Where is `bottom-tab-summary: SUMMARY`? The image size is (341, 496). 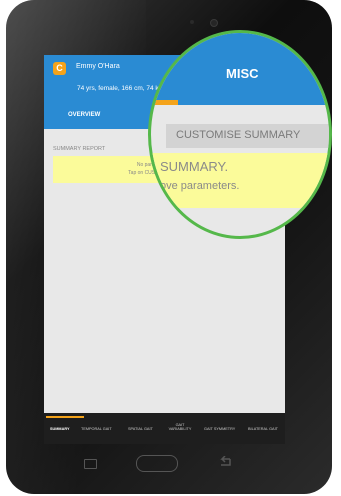 bottom-tab-summary: SUMMARY is located at coordinates (59, 429).